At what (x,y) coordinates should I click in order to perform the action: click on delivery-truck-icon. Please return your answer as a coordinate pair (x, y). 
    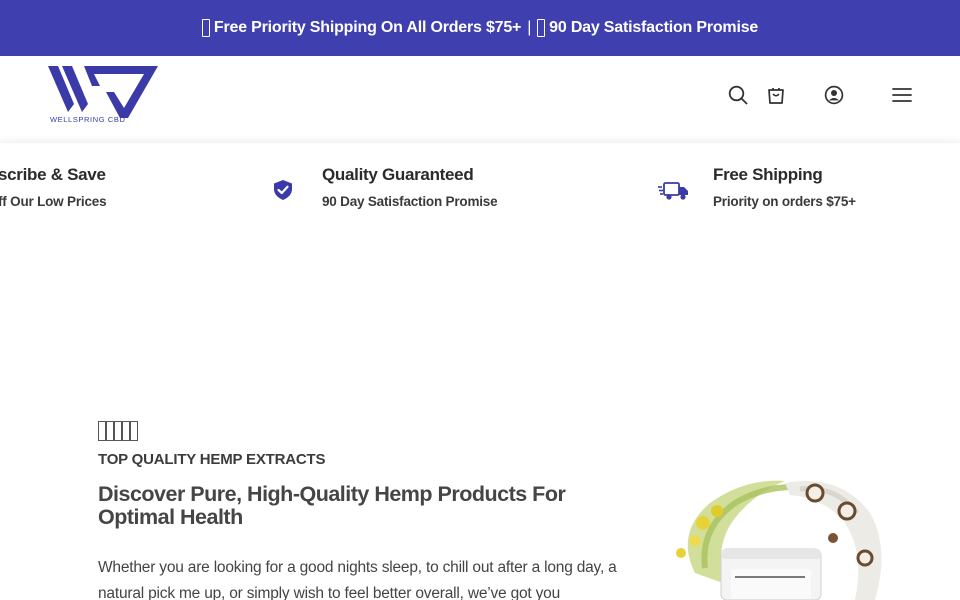
    Looking at the image, I should click on (674, 193).